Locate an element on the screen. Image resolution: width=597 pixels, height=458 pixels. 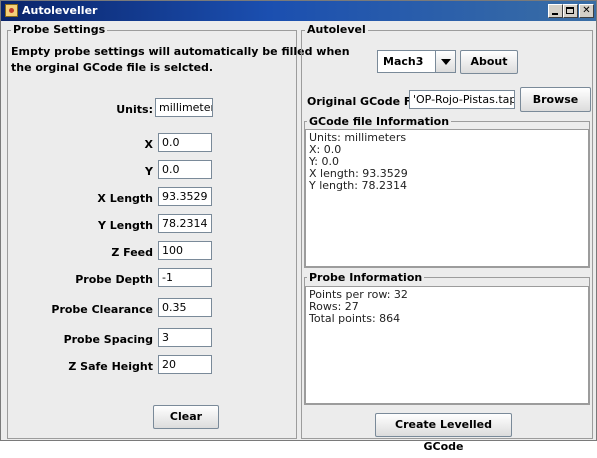
close-icon: ✕ is located at coordinates (586, 10).